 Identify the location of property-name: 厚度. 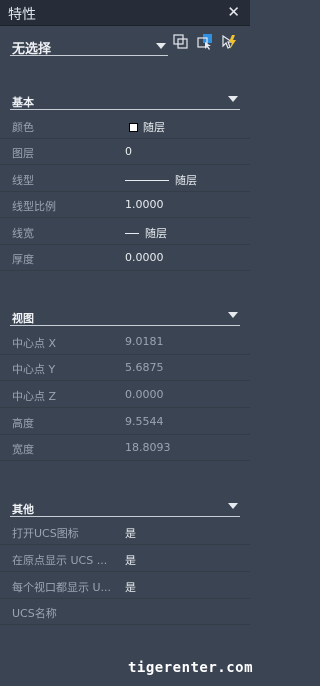
(23, 259).